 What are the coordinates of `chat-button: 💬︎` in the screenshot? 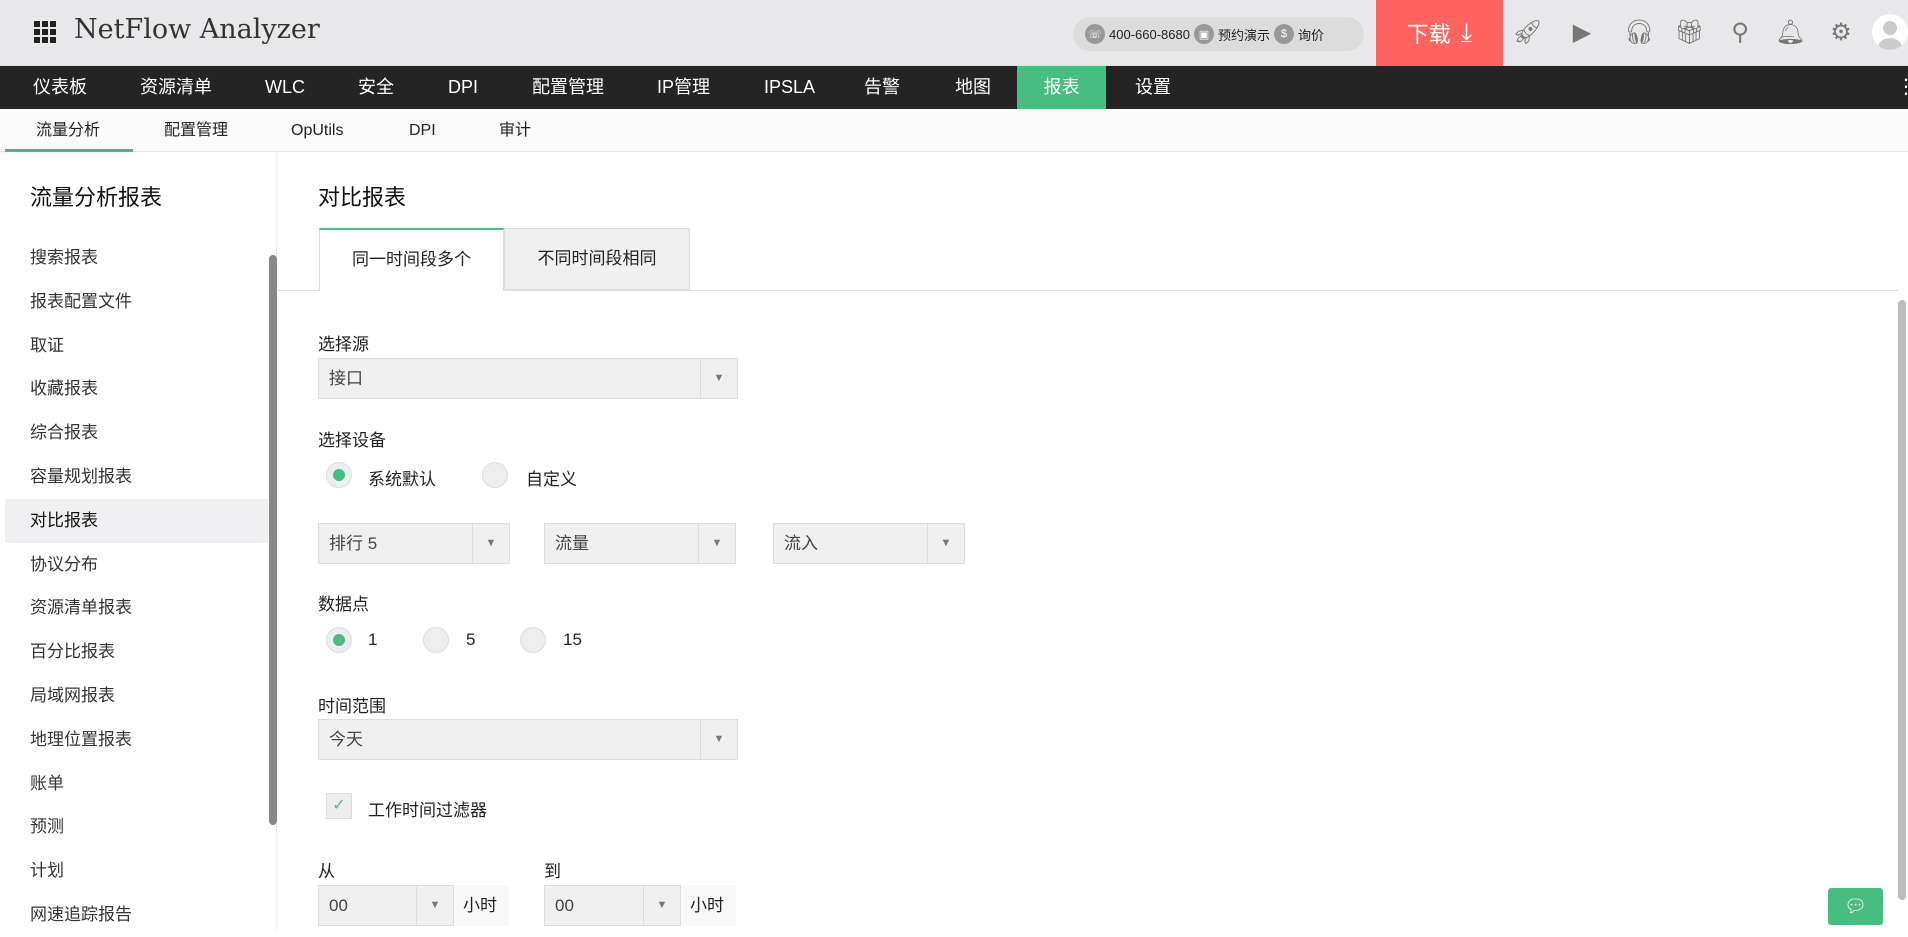 It's located at (1855, 906).